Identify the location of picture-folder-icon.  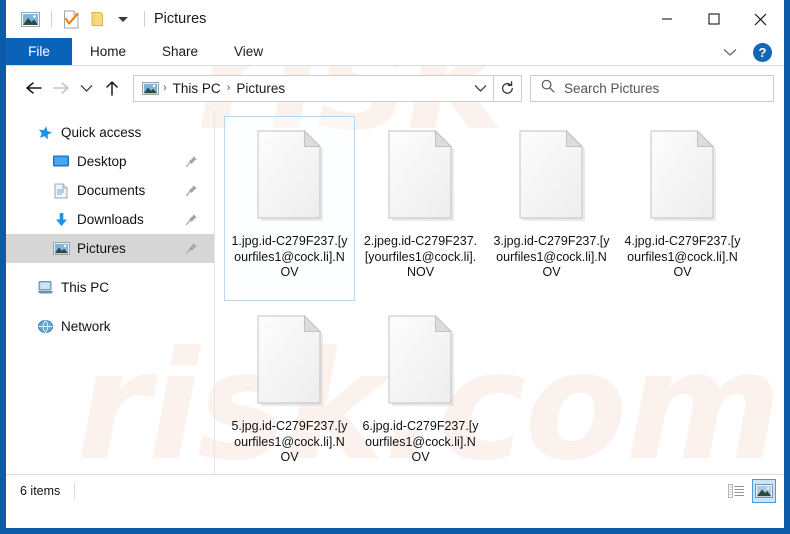
(150, 88).